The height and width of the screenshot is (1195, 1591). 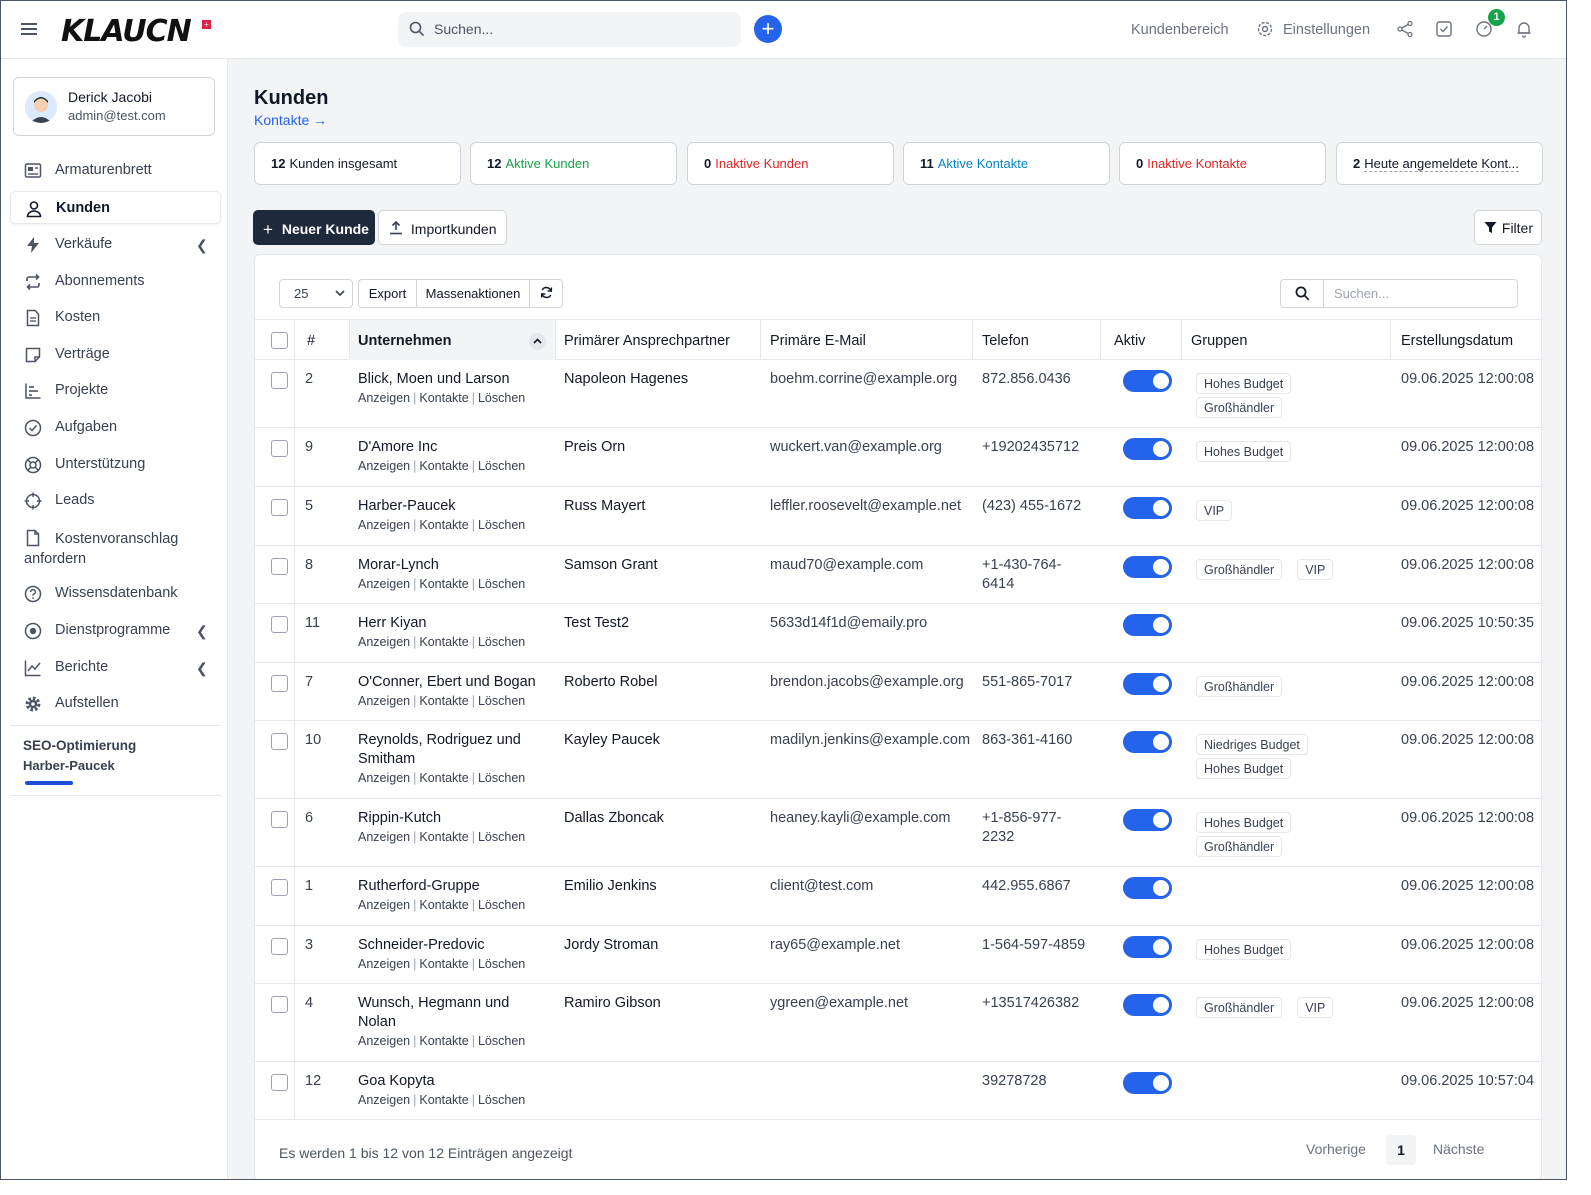 What do you see at coordinates (821, 886) in the screenshot?
I see `primary-email: client@test.com` at bounding box center [821, 886].